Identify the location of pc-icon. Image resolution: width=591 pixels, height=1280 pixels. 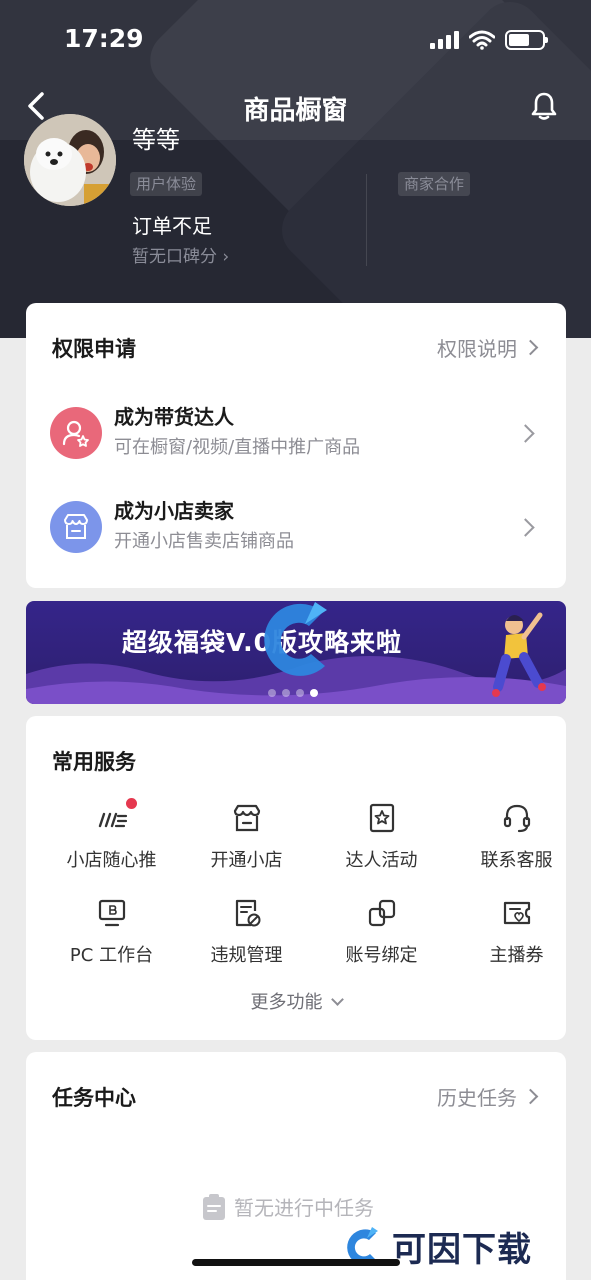
(111, 913).